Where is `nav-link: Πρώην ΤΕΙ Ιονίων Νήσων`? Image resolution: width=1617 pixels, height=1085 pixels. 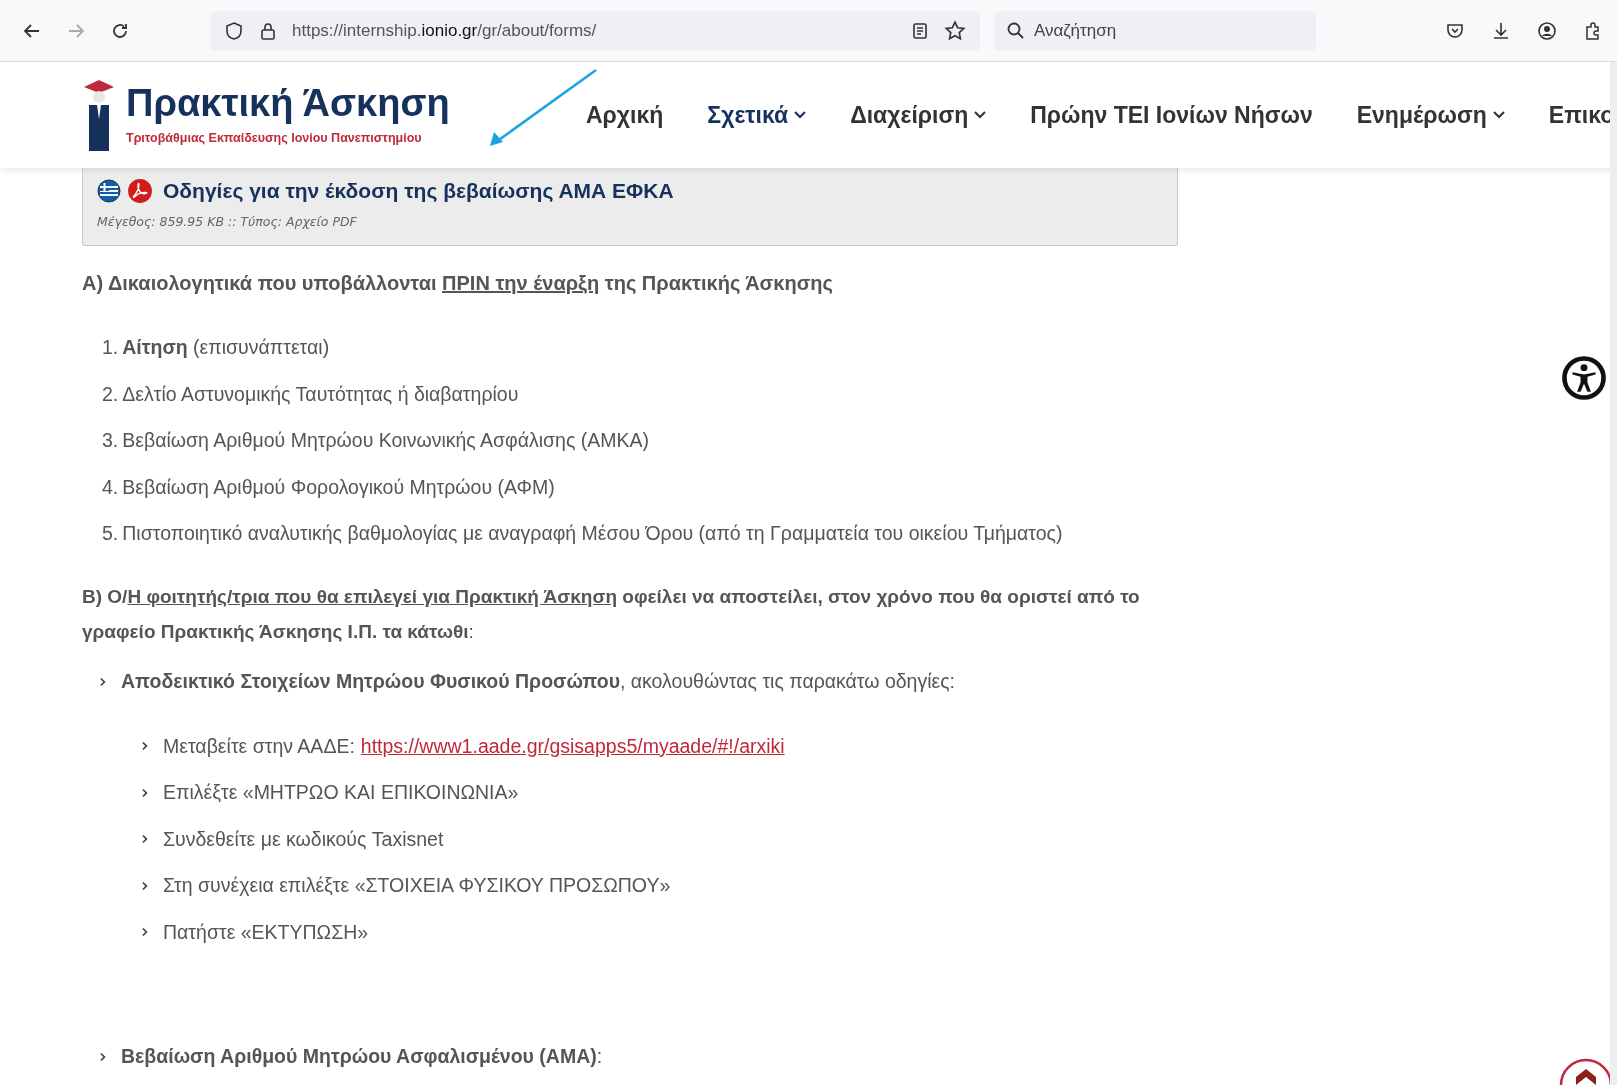 nav-link: Πρώην ΤΕΙ Ιονίων Νήσων is located at coordinates (1171, 115).